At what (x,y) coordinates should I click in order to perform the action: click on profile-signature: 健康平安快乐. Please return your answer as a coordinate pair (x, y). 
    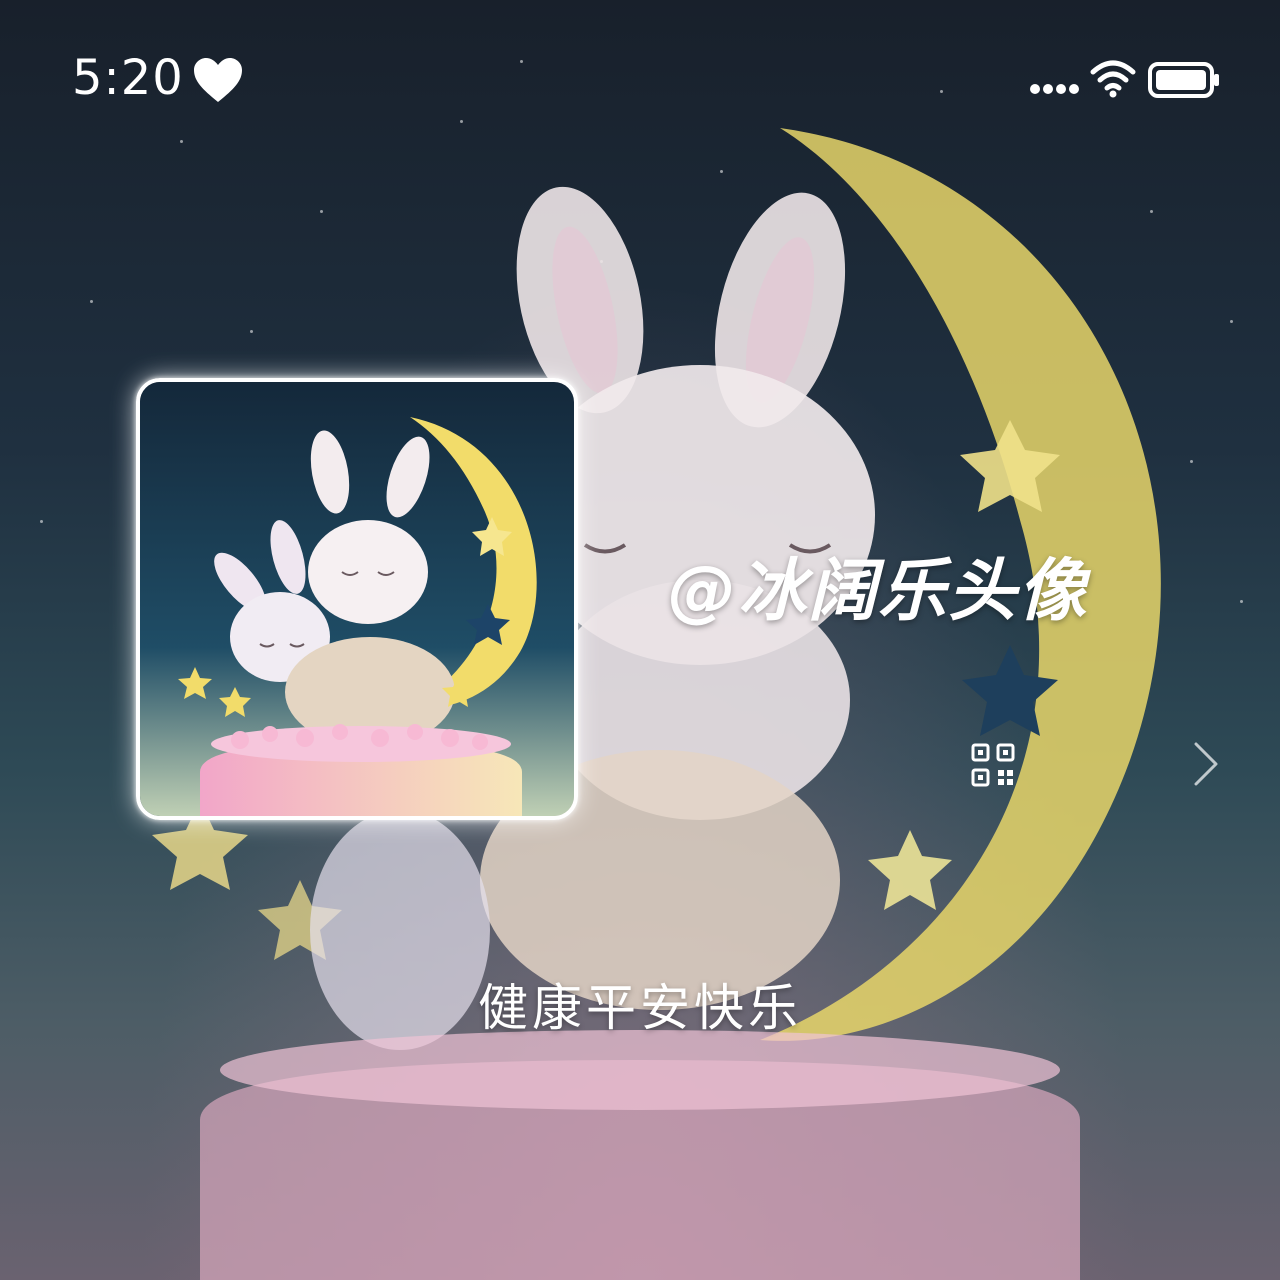
    Looking at the image, I should click on (640, 1008).